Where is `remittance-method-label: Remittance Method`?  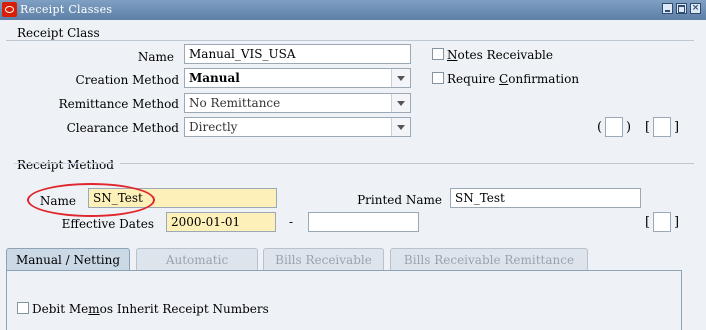
remittance-method-label: Remittance Method is located at coordinates (118, 104).